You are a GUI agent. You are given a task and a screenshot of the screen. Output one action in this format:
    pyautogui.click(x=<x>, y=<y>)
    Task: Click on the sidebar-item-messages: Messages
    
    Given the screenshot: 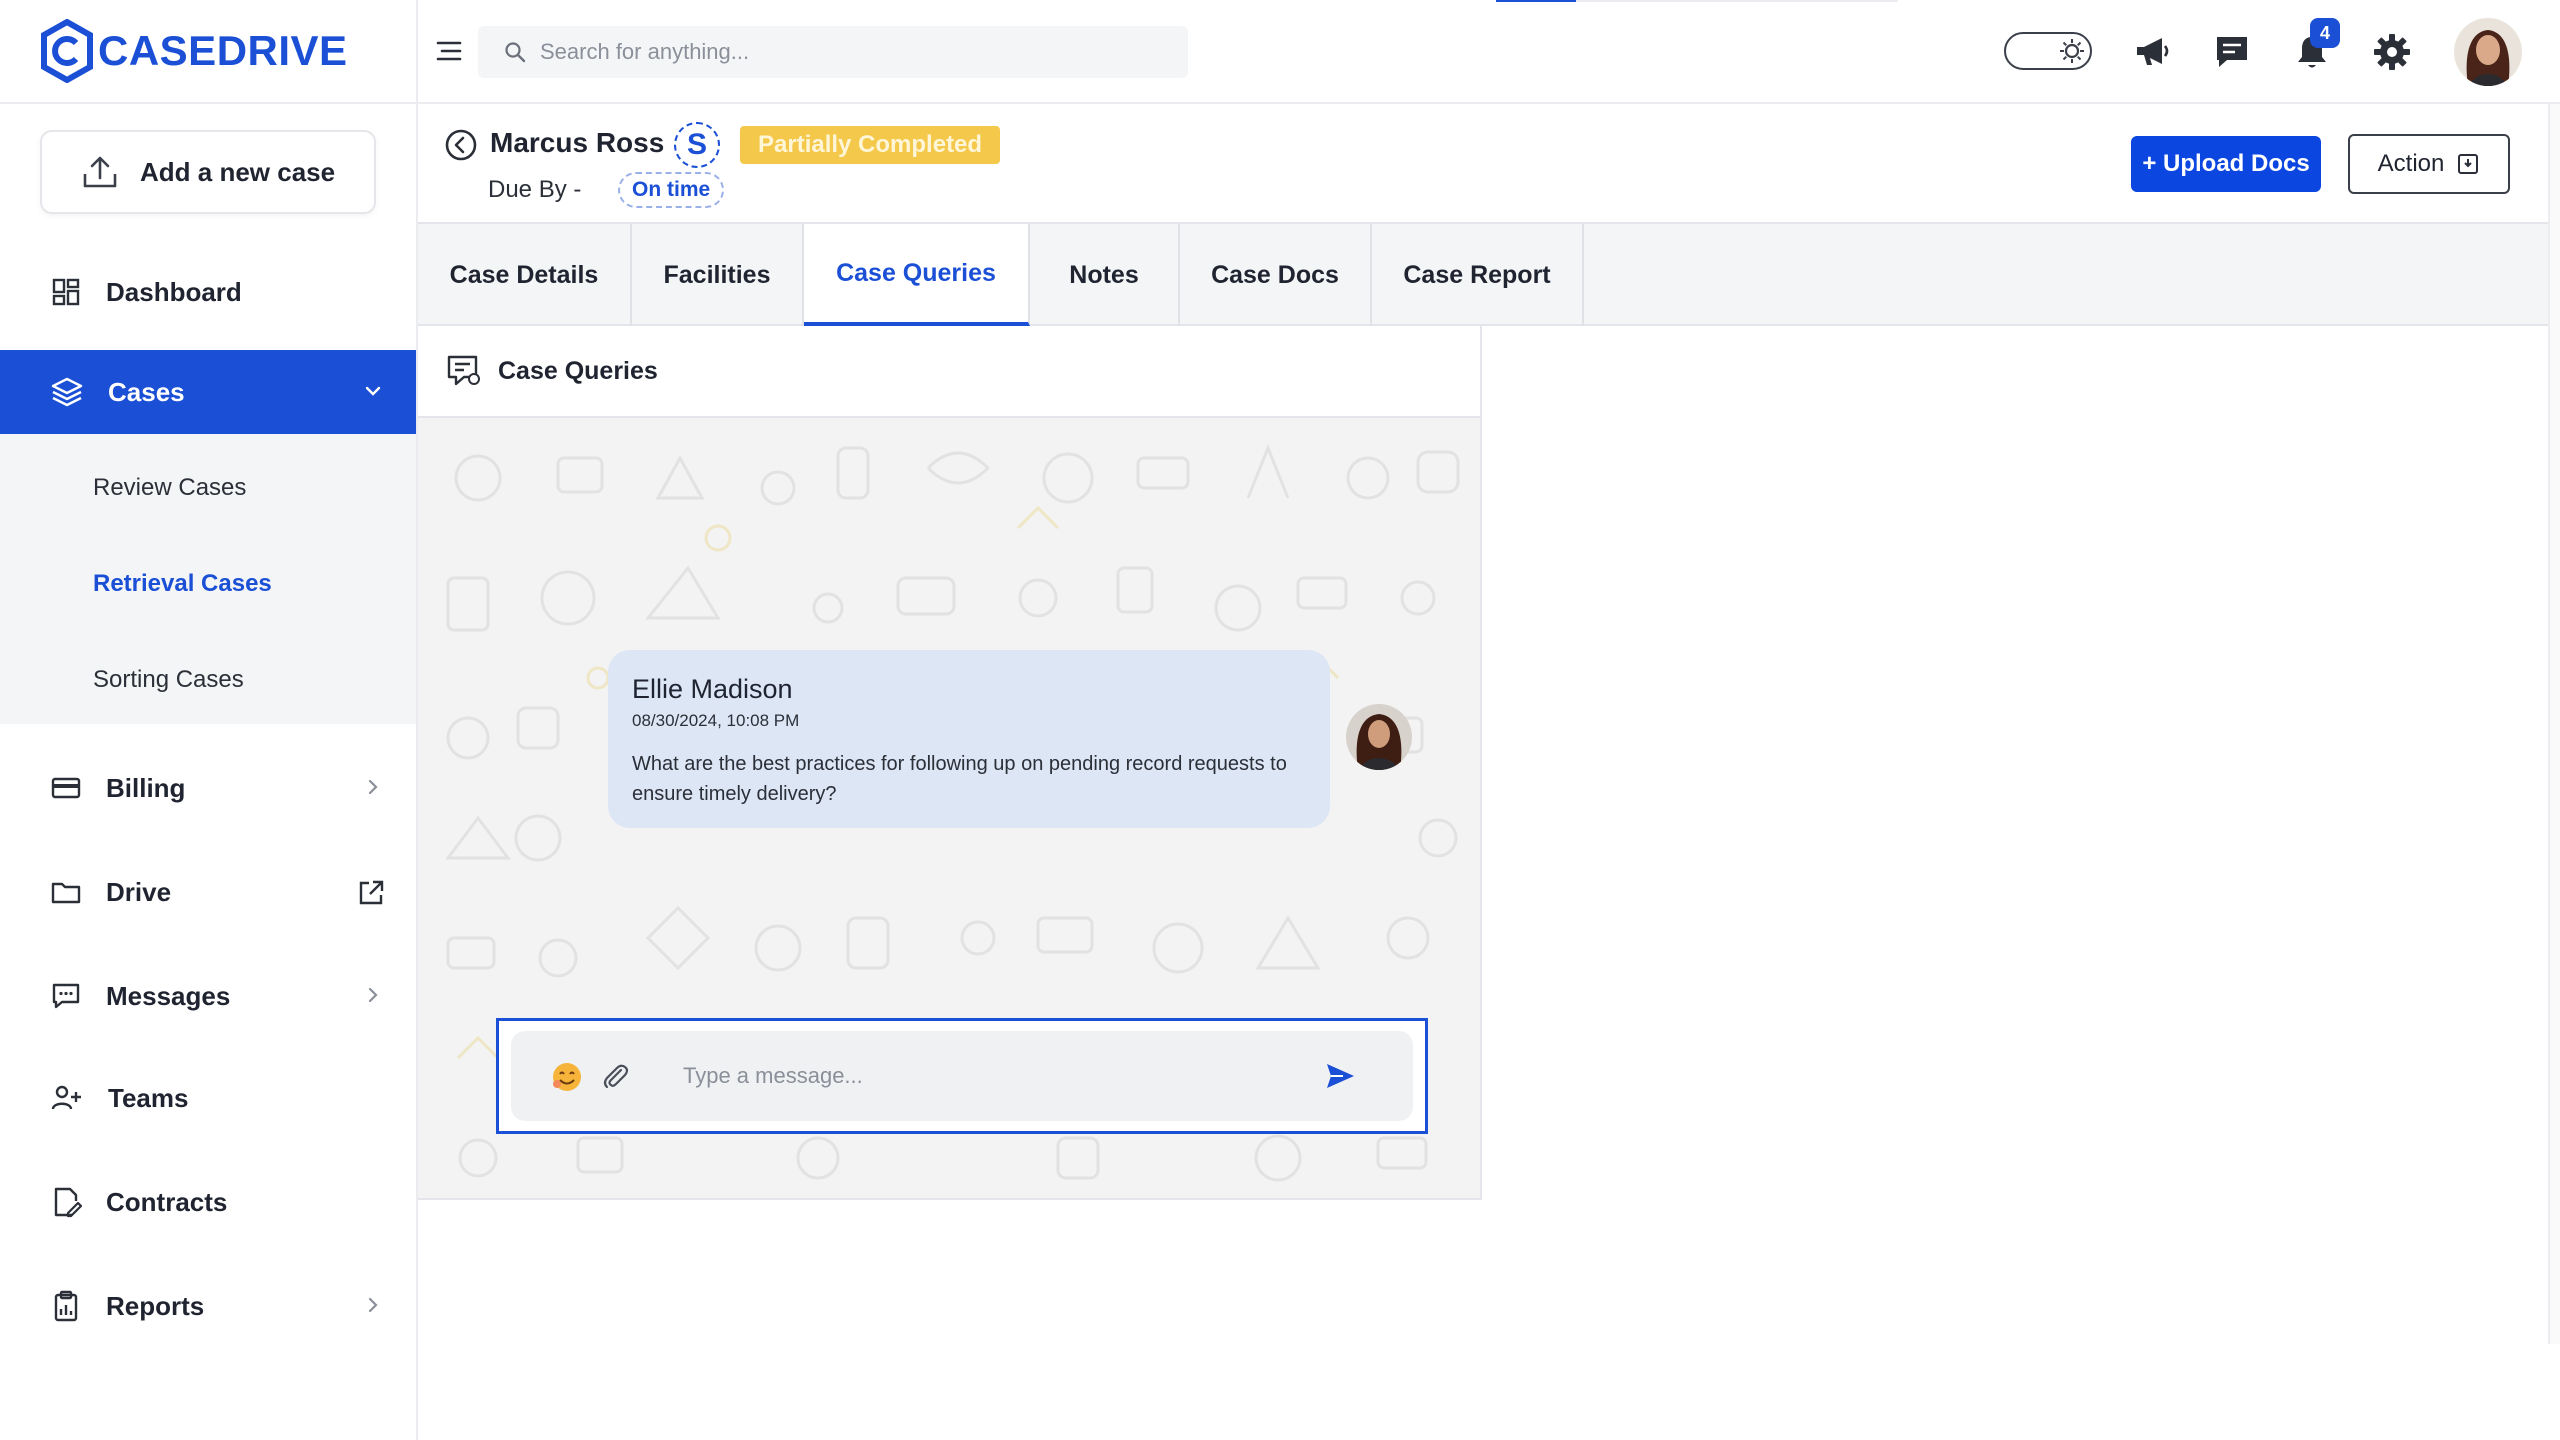 What is the action you would take?
    pyautogui.click(x=208, y=996)
    